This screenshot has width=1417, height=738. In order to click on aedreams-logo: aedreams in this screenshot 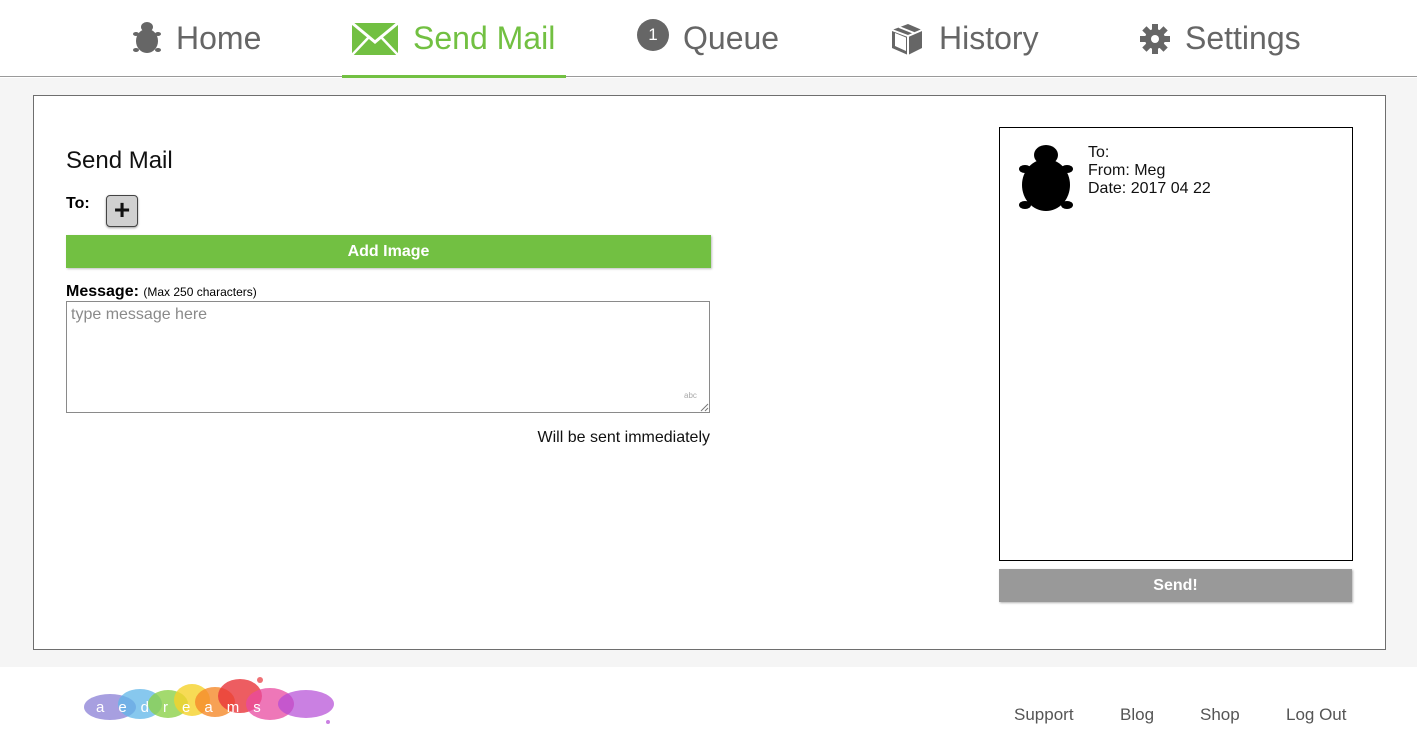, I will do `click(211, 703)`.